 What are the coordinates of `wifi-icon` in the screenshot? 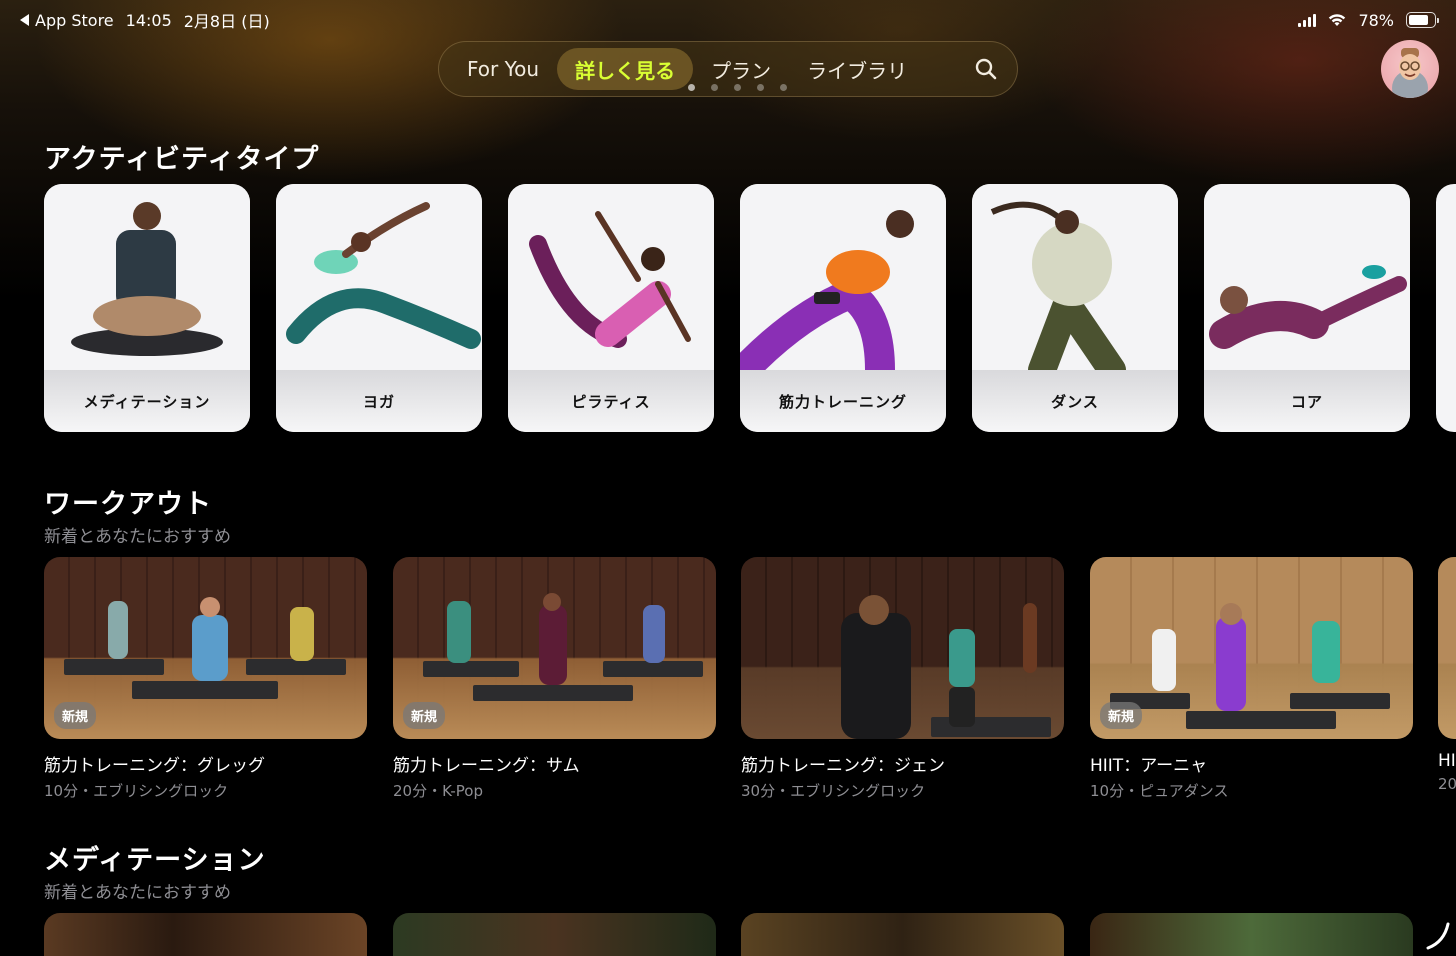 It's located at (1337, 20).